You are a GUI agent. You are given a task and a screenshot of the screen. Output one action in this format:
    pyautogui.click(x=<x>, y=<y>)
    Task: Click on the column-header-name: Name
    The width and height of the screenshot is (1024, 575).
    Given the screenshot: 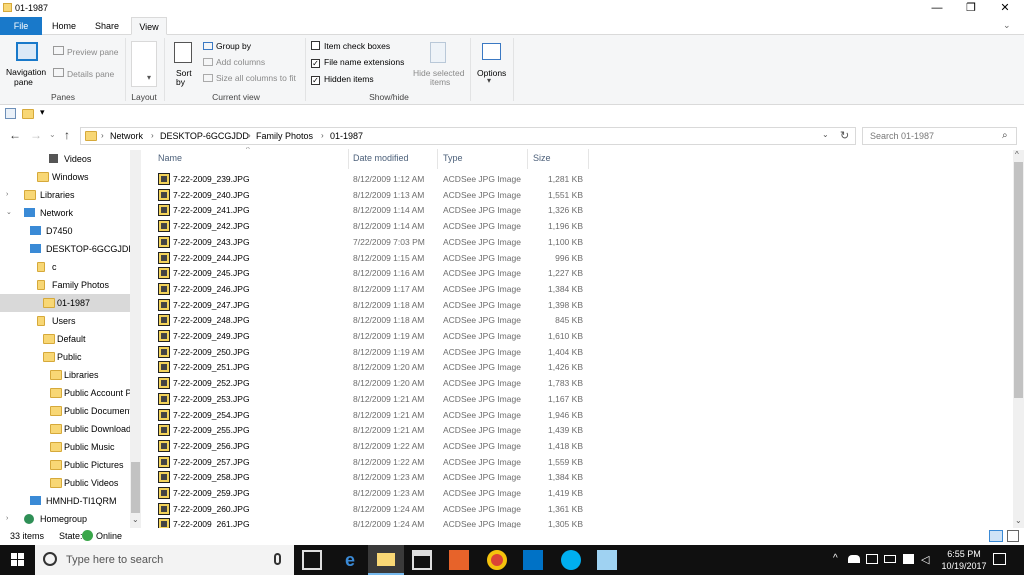 What is the action you would take?
    pyautogui.click(x=170, y=158)
    